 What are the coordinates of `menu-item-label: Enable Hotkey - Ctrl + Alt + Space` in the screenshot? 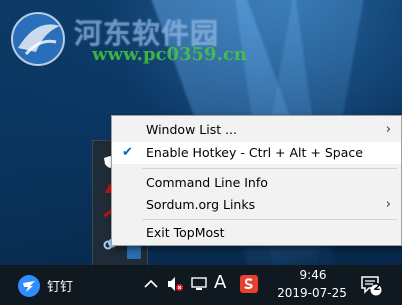 It's located at (254, 152).